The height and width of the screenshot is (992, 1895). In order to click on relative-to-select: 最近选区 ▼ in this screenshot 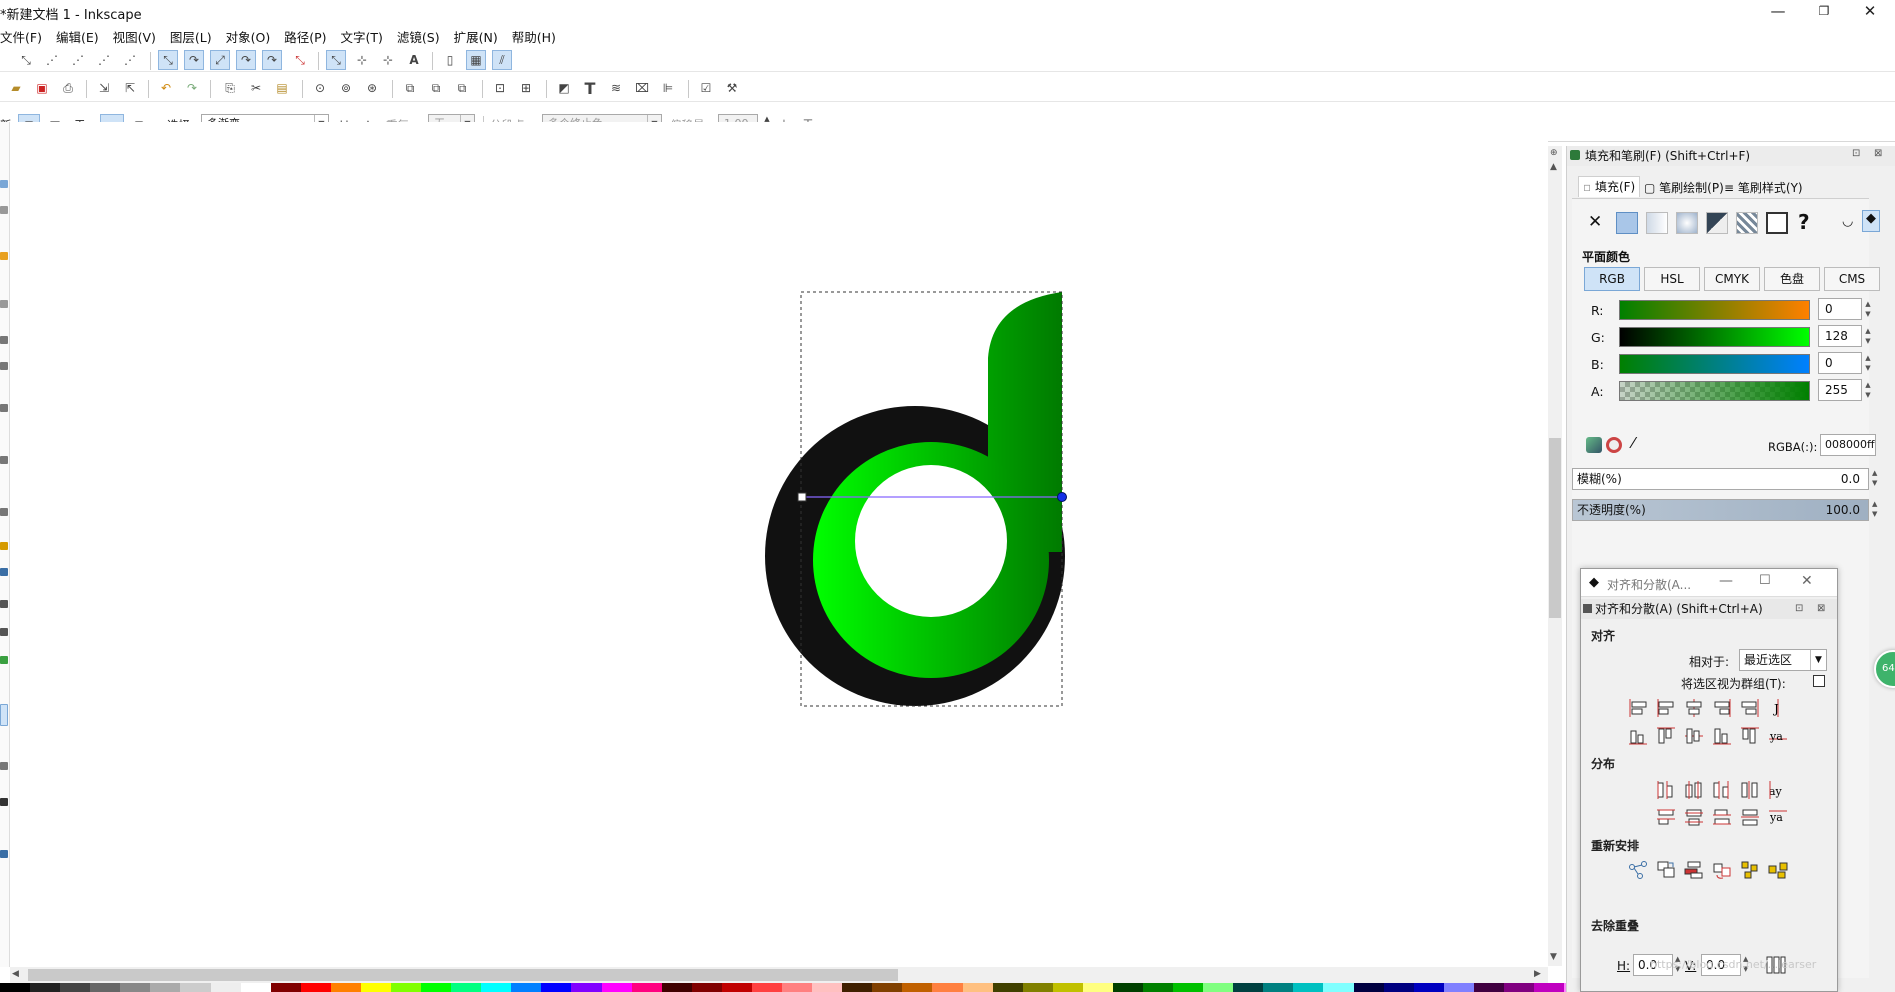, I will do `click(1783, 660)`.